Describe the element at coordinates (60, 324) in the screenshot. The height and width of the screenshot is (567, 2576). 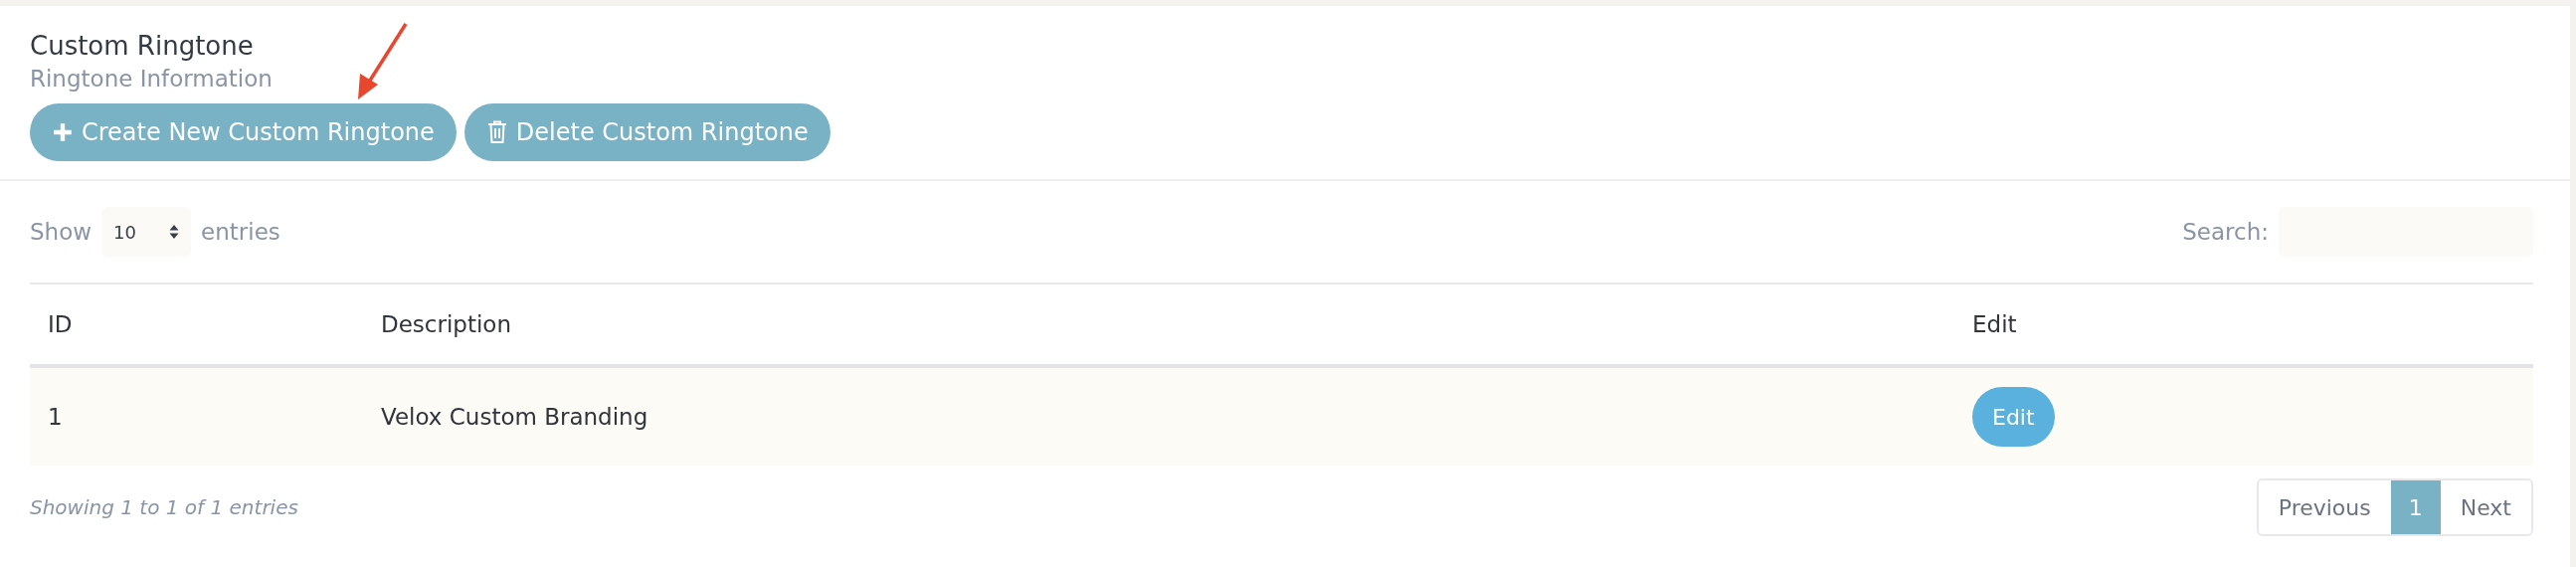
I see `column-header: ID` at that location.